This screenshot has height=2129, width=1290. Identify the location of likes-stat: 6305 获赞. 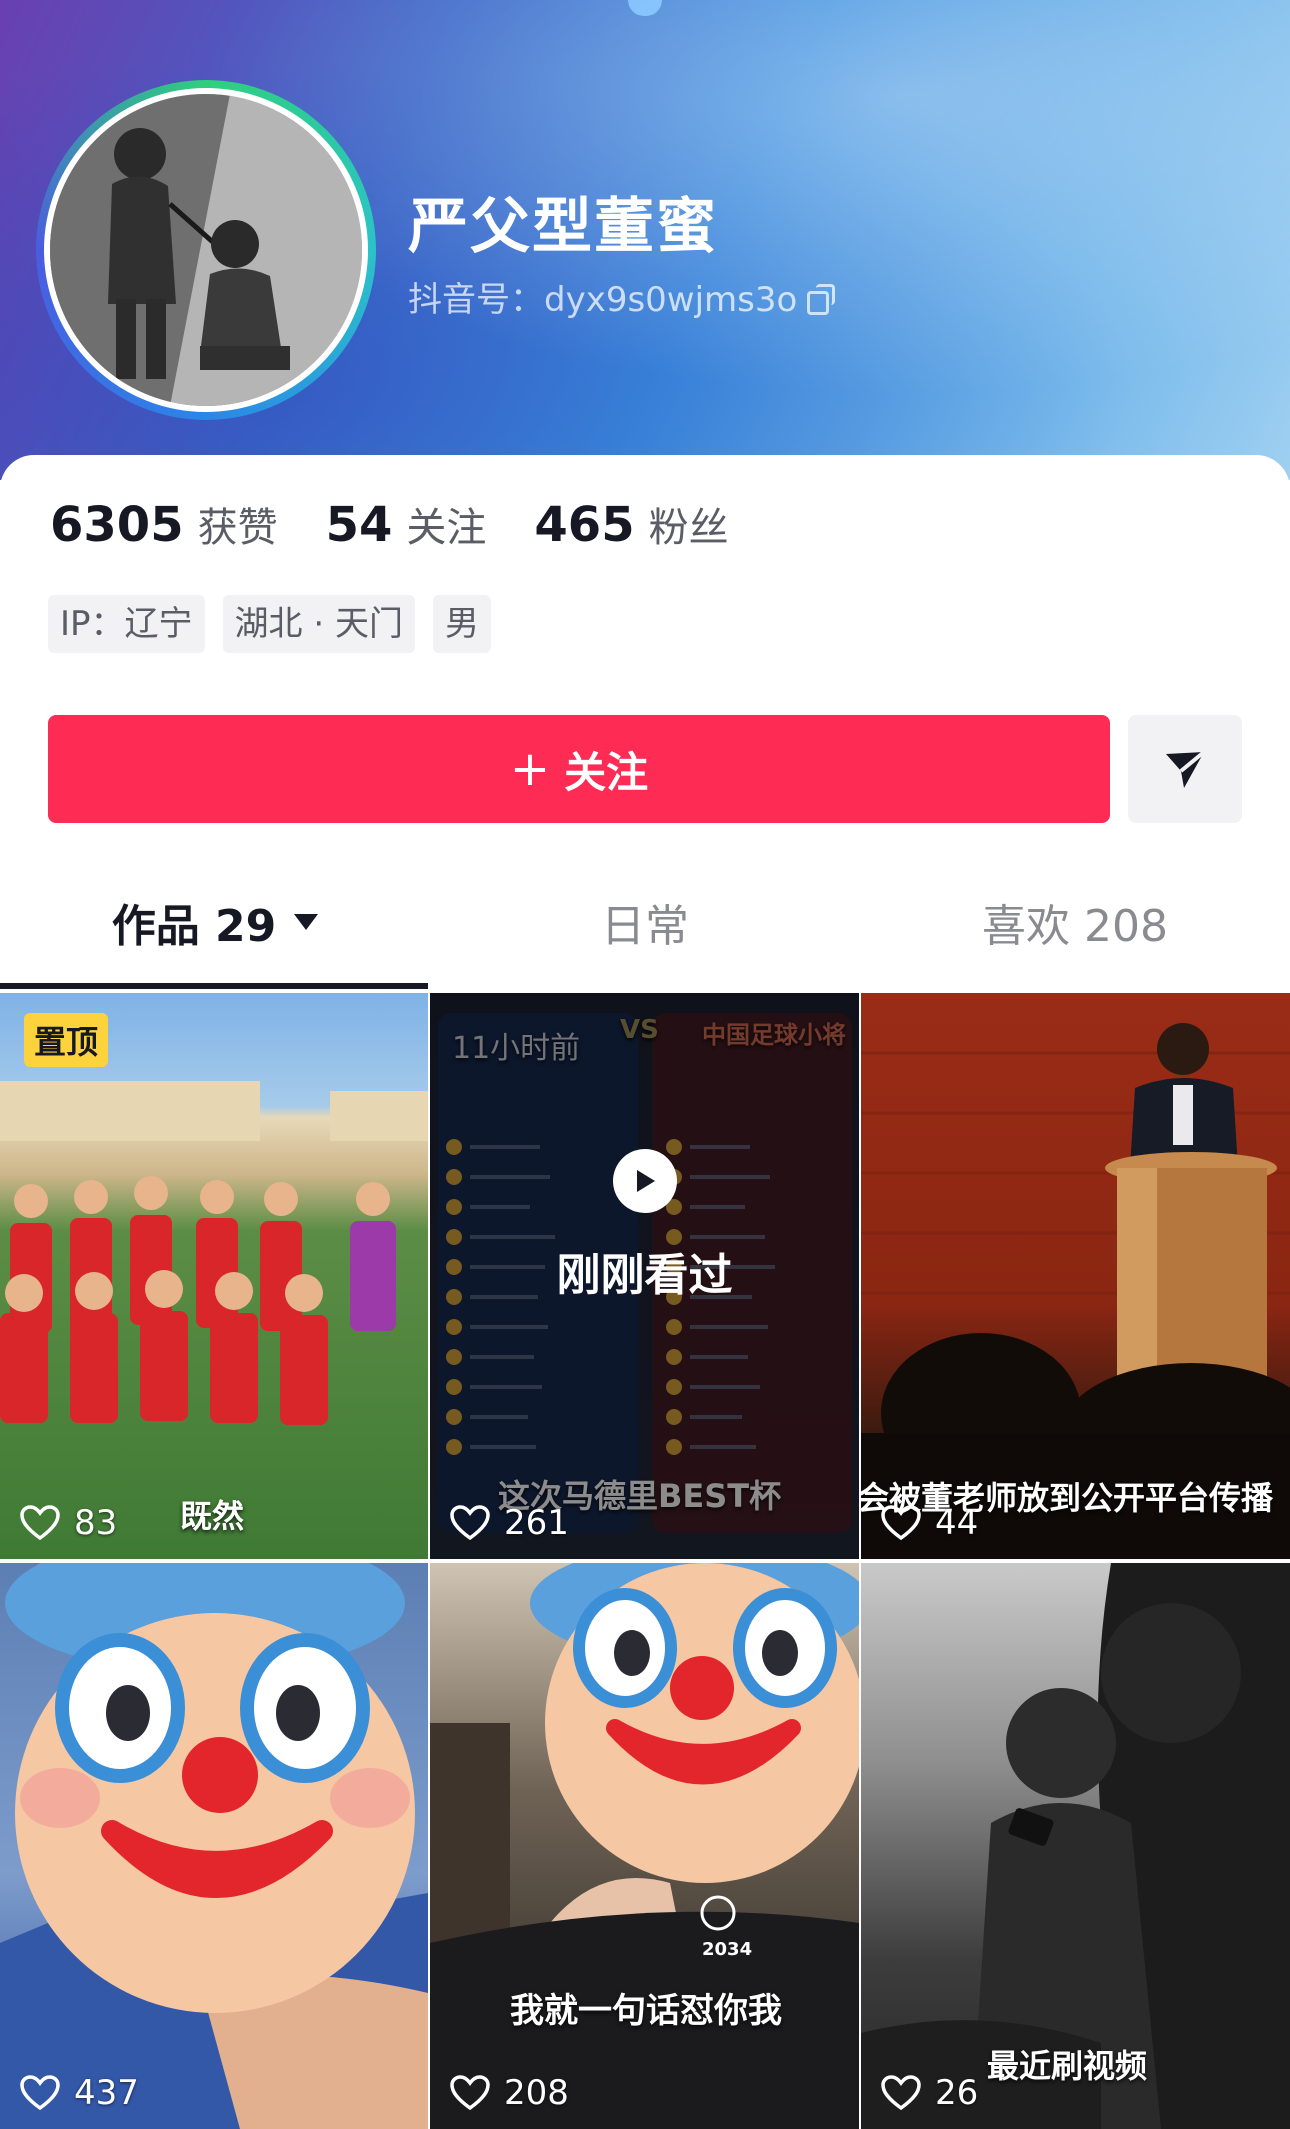
(164, 524).